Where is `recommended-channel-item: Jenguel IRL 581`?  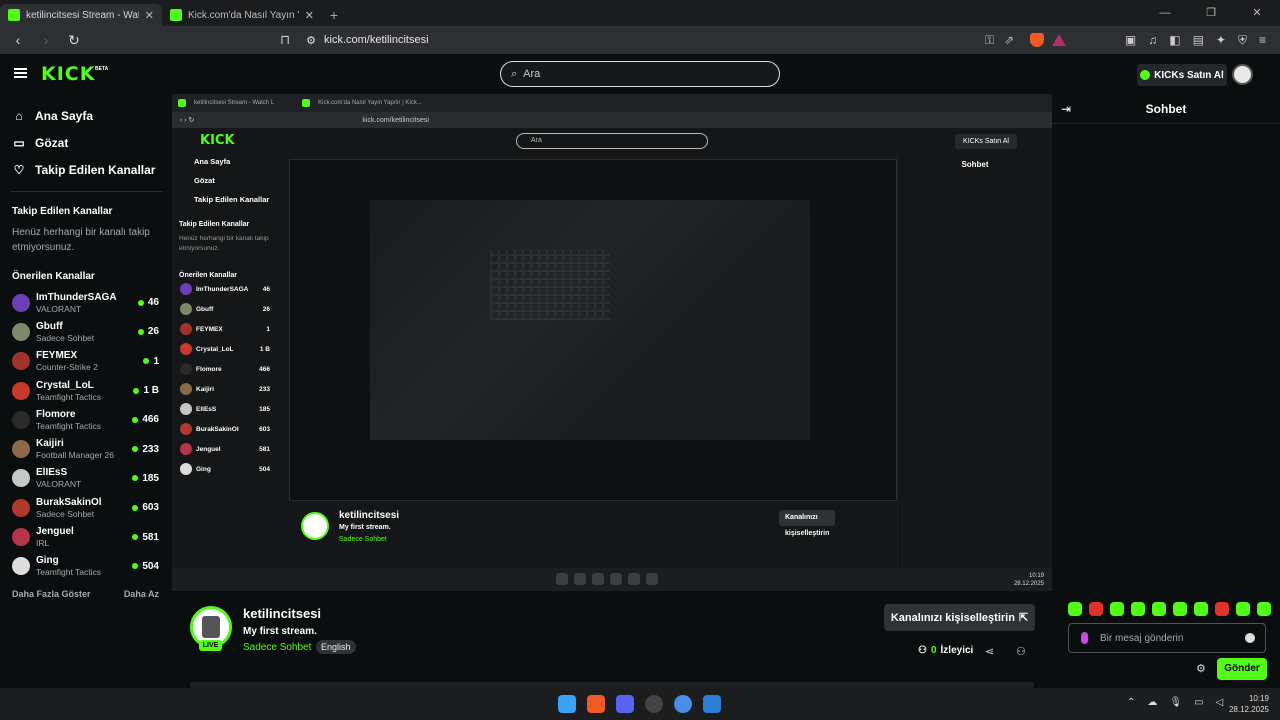 recommended-channel-item: Jenguel IRL 581 is located at coordinates (86, 536).